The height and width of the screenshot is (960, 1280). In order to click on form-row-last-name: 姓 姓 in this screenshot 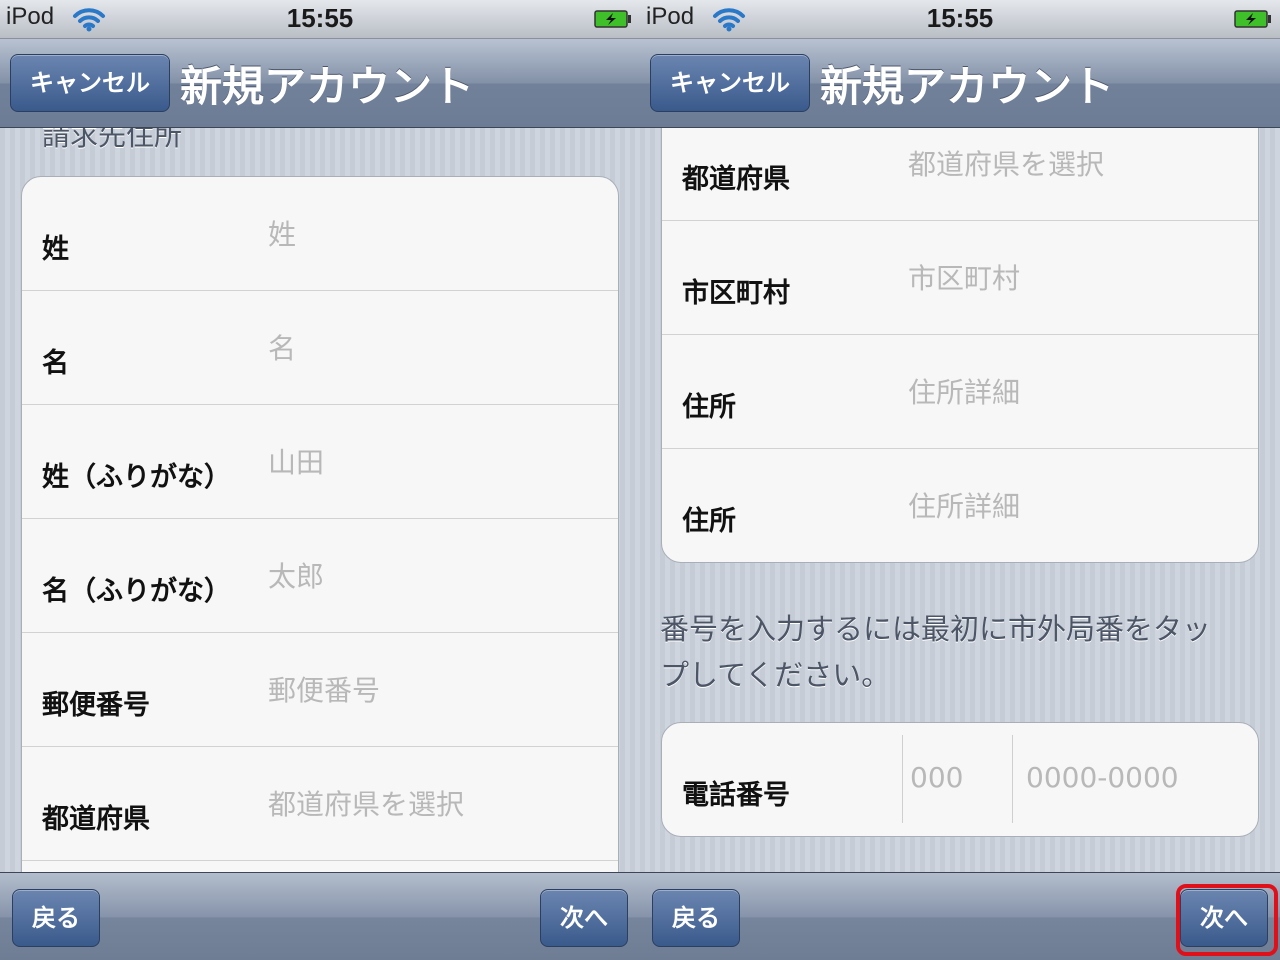, I will do `click(320, 234)`.